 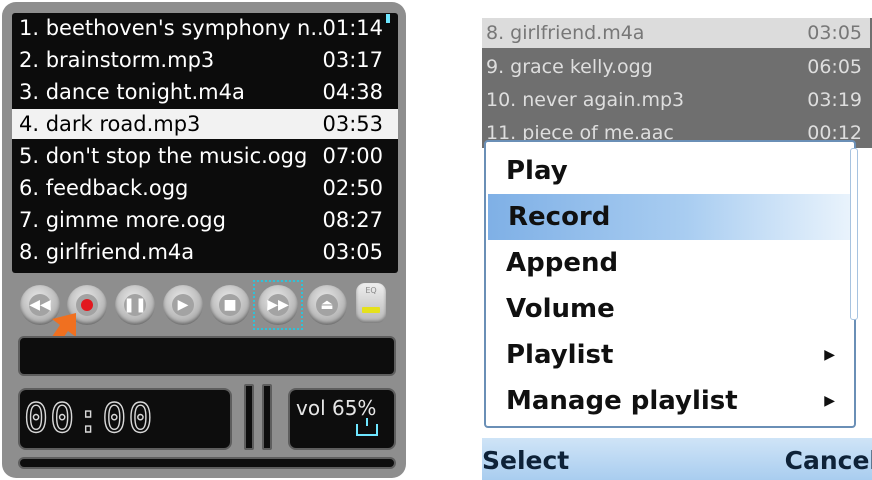 I want to click on track-duration: 08:27, so click(x=352, y=220).